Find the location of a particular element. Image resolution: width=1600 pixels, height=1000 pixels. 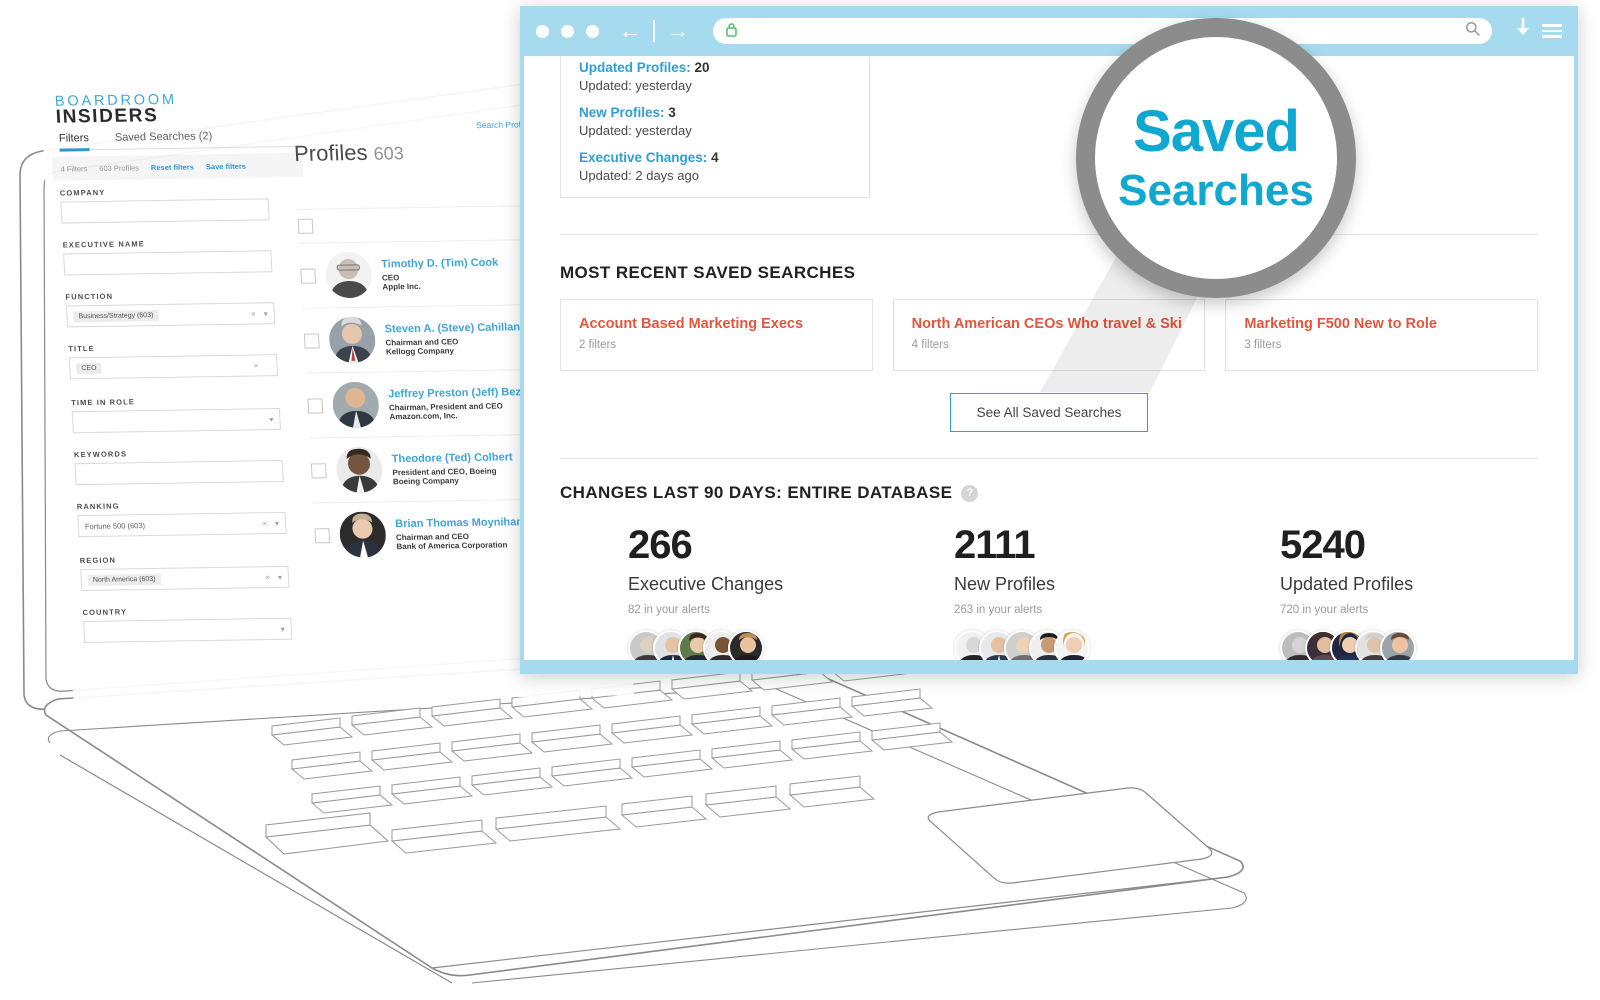

saved-search-name: Account Based Marketing Execs is located at coordinates (716, 324).